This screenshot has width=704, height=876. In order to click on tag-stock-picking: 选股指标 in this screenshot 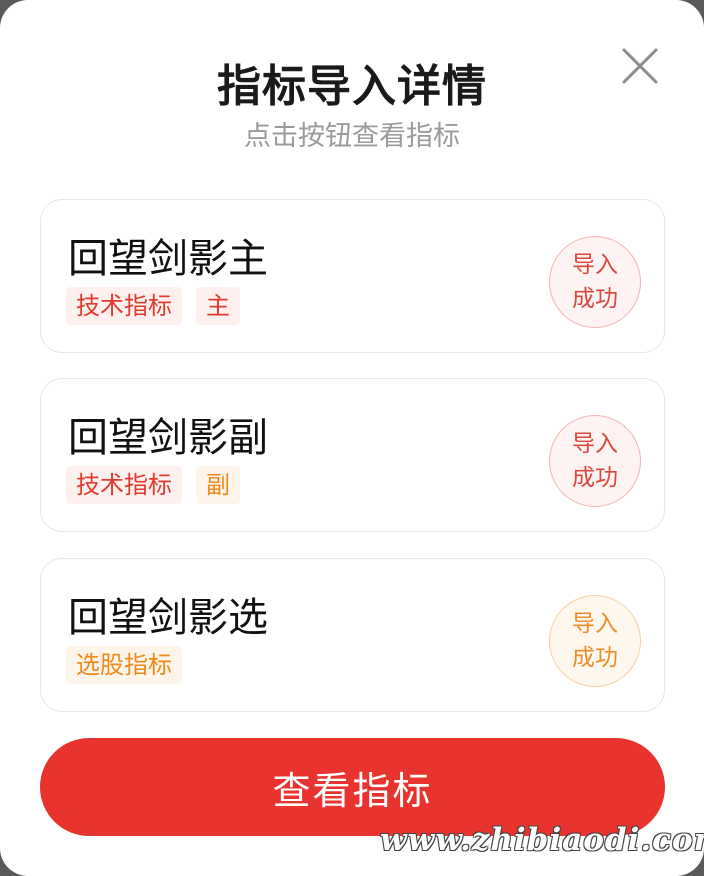, I will do `click(124, 665)`.